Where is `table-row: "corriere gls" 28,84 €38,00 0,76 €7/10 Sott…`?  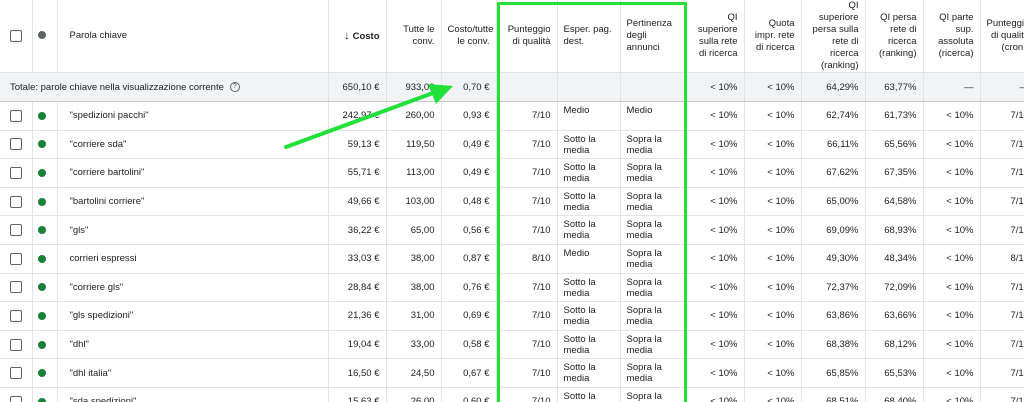
table-row: "corriere gls" 28,84 €38,00 0,76 €7/10 Sott… is located at coordinates (512, 288).